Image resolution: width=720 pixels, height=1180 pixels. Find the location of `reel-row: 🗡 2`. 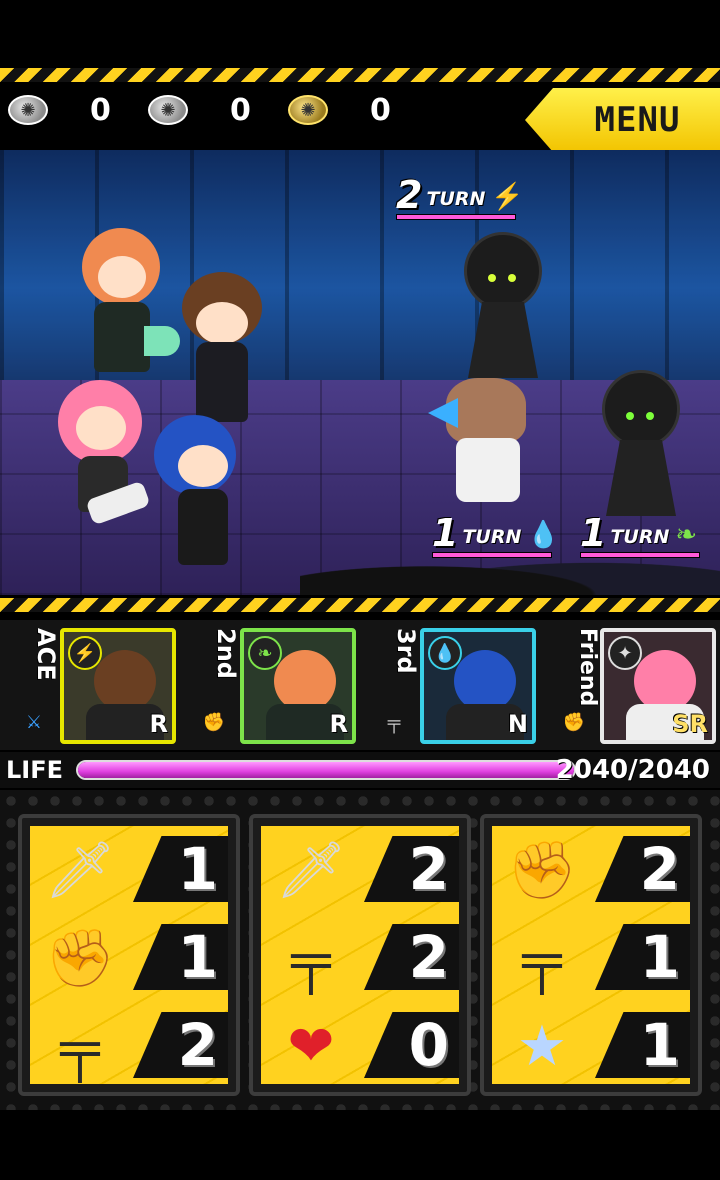

reel-row: 🗡 2 is located at coordinates (360, 869).